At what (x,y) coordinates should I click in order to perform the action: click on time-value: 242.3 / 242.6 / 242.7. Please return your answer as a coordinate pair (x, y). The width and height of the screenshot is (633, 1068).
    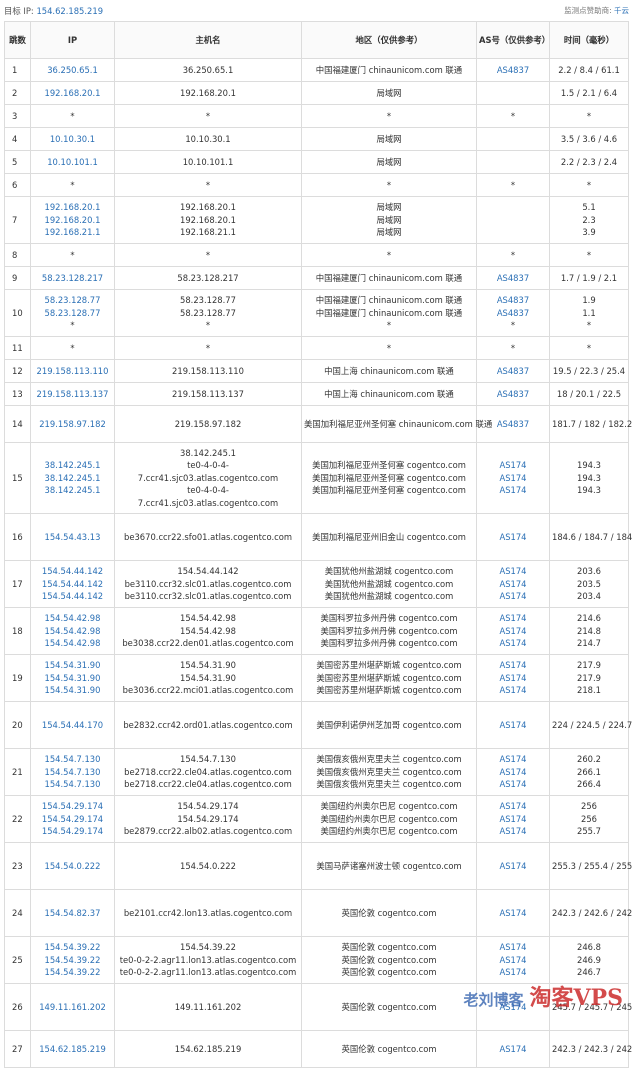
    Looking at the image, I should click on (592, 912).